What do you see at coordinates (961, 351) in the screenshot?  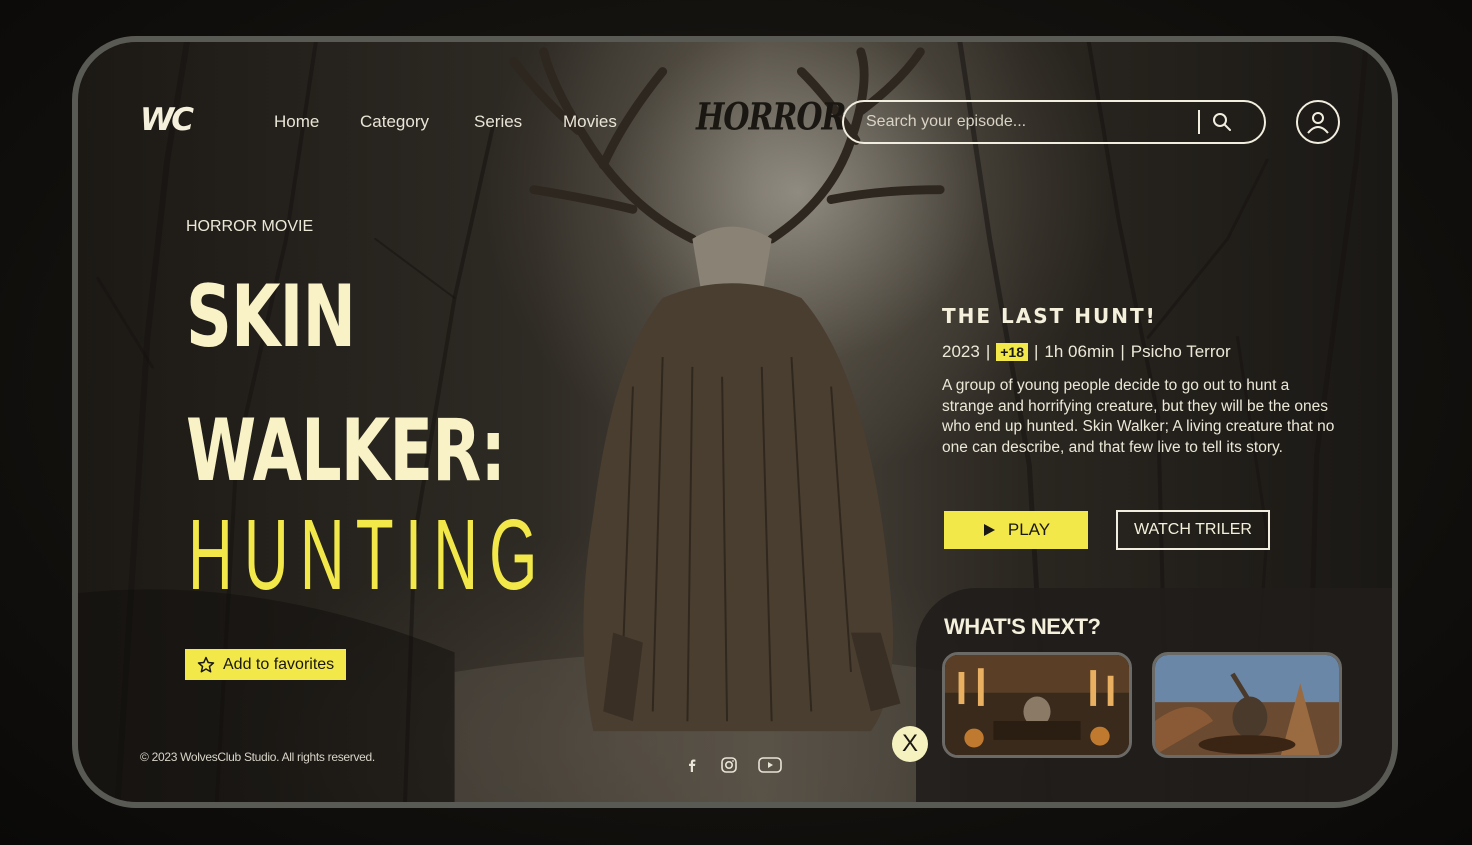 I see `release-year: 2023` at bounding box center [961, 351].